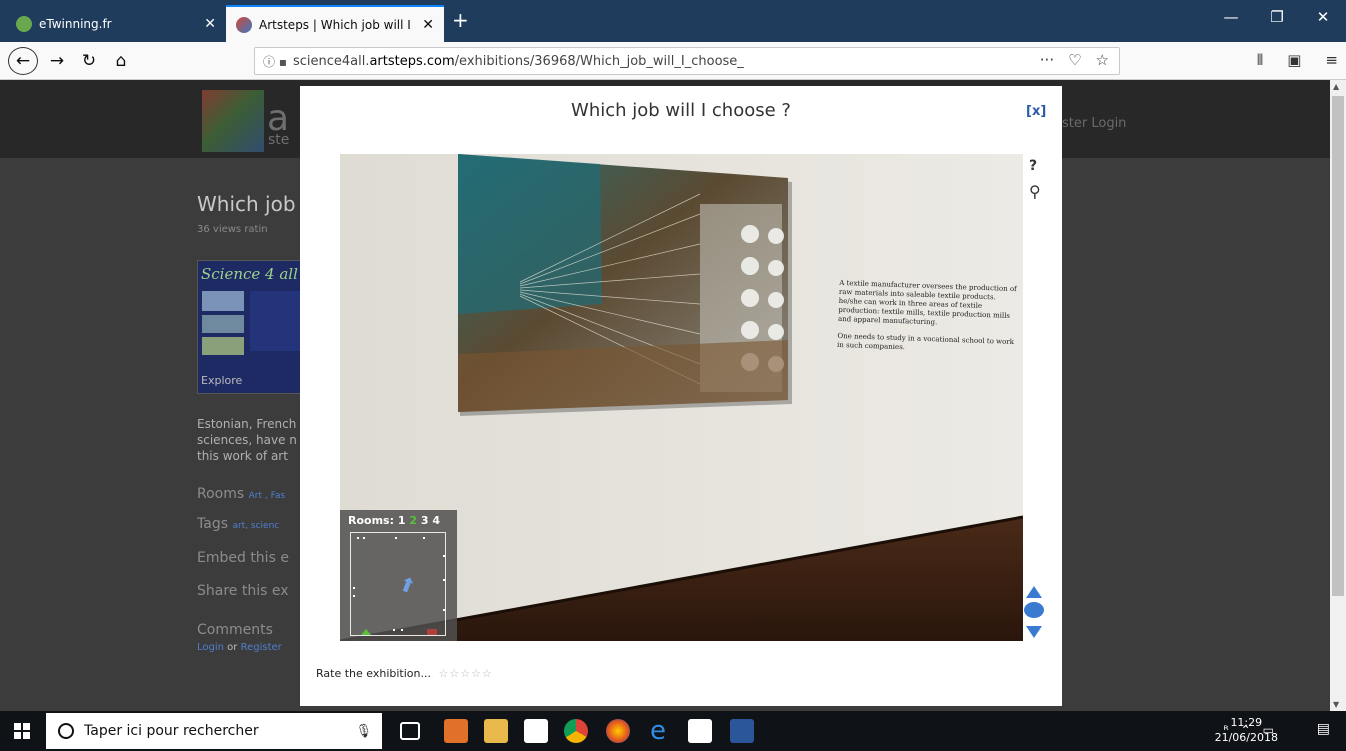 Image resolution: width=1346 pixels, height=751 pixels. Describe the element at coordinates (232, 229) in the screenshot. I see `exhibition-meta: 36 views ratin` at that location.